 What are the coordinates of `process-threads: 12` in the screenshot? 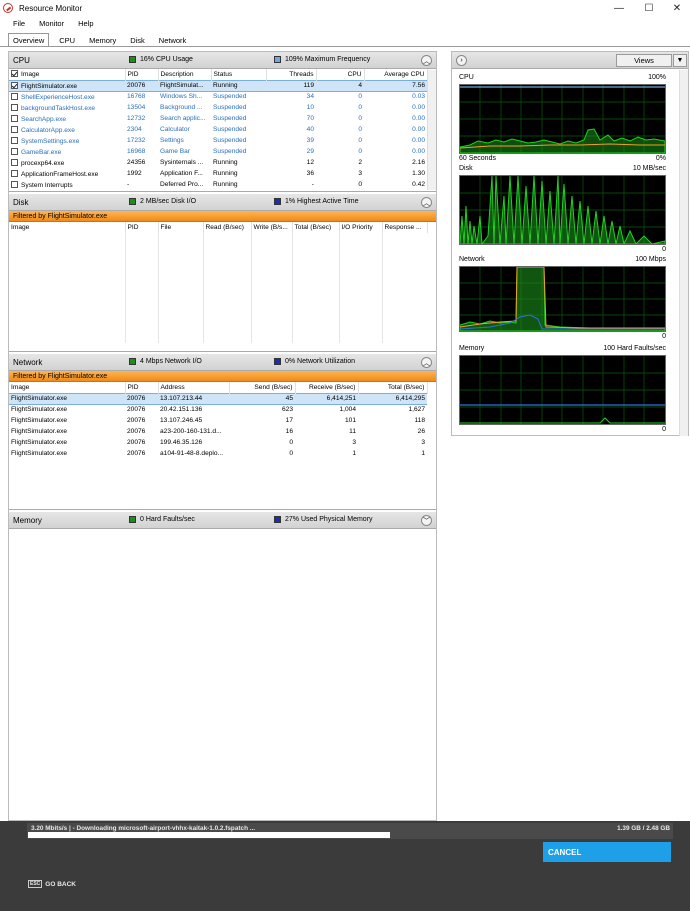 It's located at (310, 162).